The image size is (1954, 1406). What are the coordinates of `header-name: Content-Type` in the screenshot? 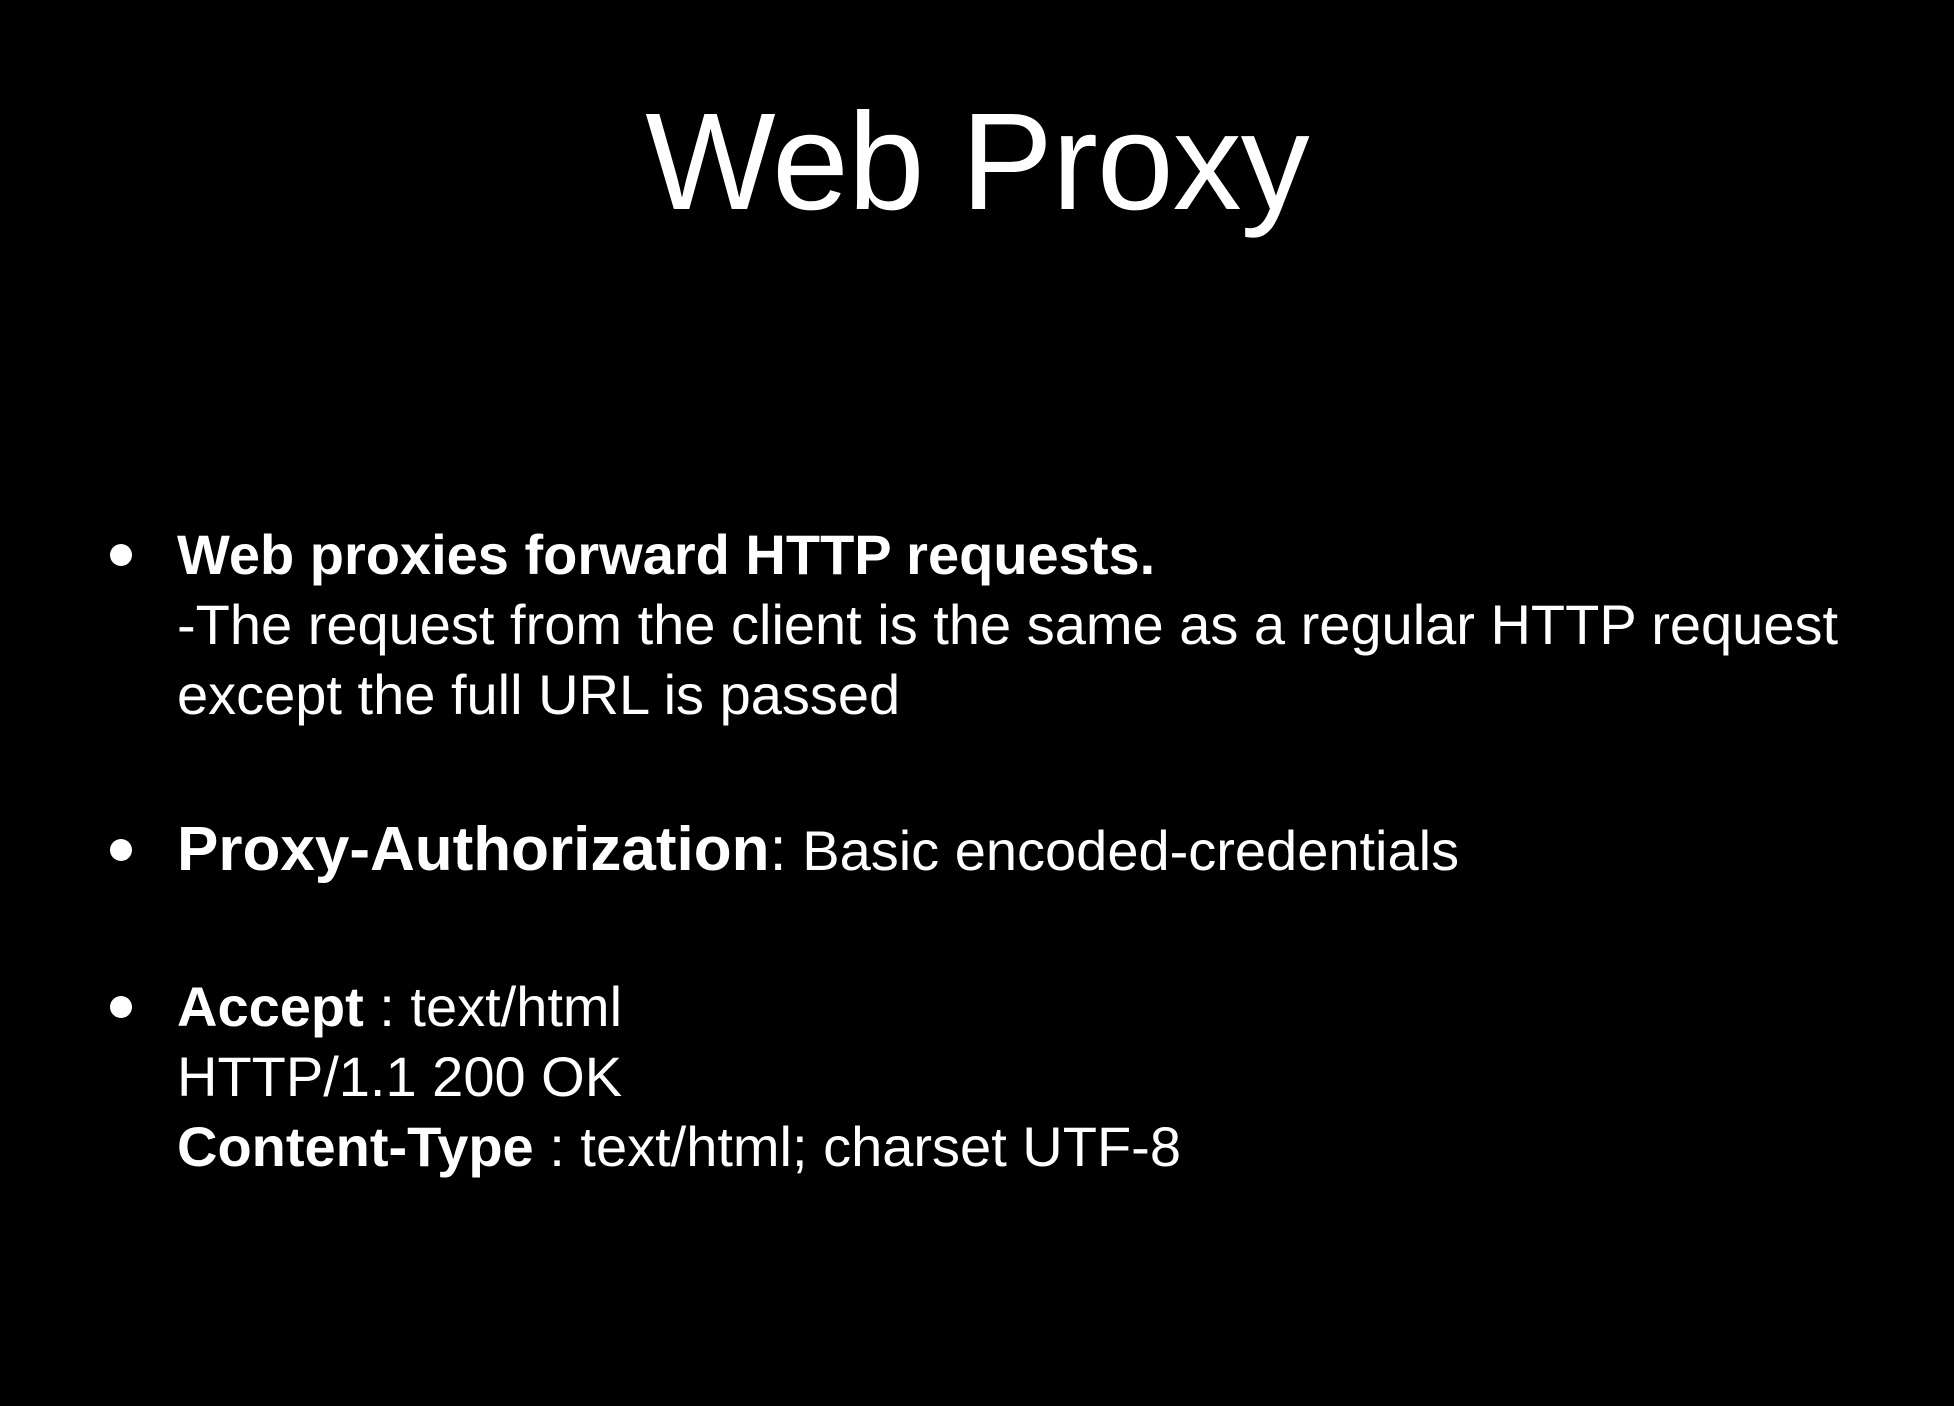 It's located at (355, 1146).